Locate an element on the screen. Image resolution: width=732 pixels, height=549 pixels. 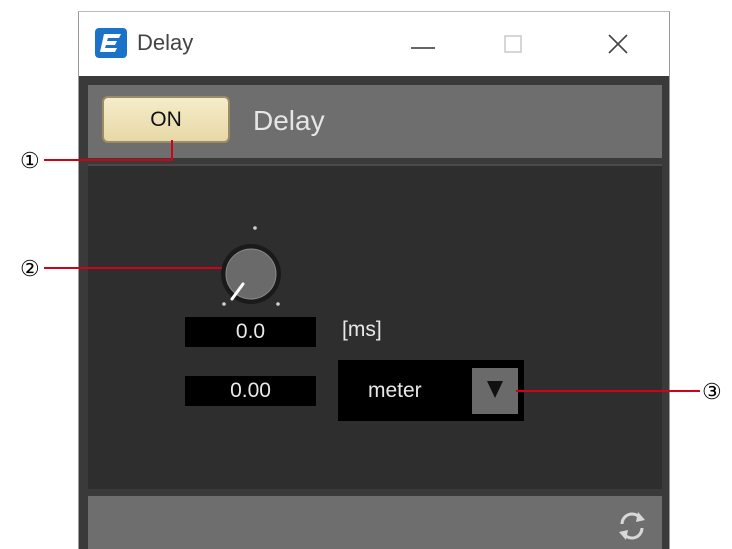
window-title: Delay is located at coordinates (165, 42).